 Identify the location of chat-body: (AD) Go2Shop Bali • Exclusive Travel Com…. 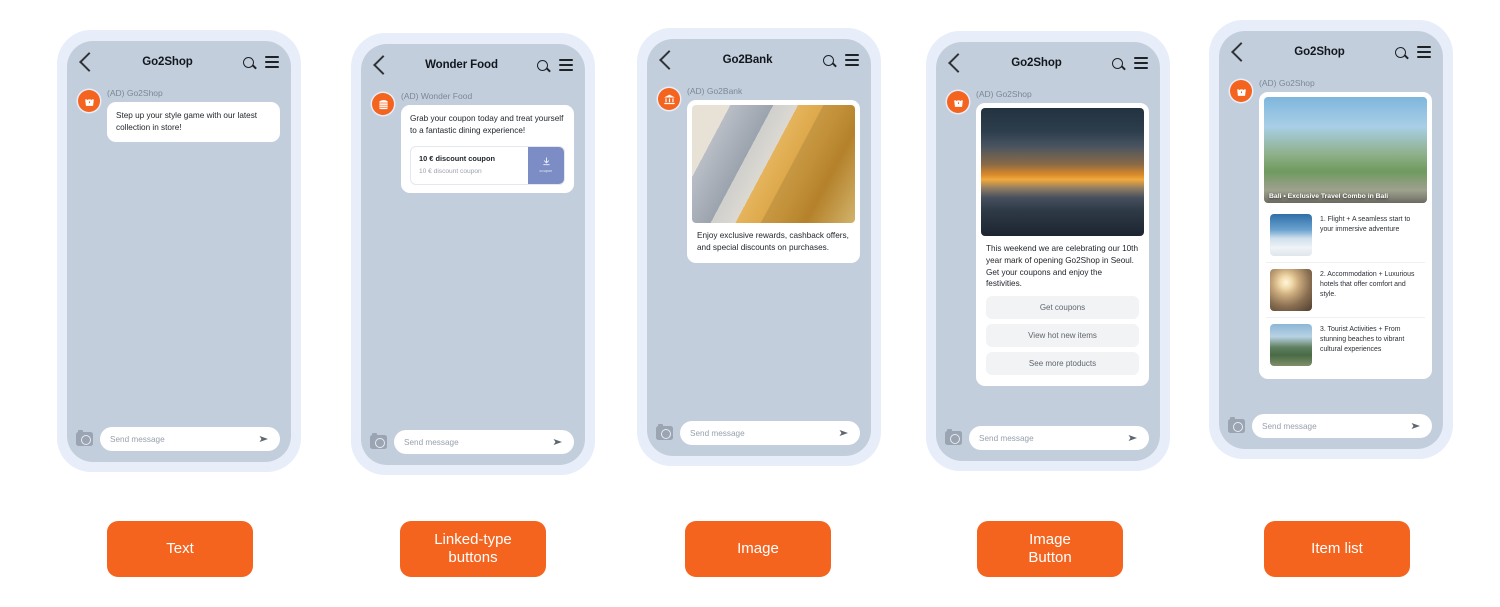
(1331, 239).